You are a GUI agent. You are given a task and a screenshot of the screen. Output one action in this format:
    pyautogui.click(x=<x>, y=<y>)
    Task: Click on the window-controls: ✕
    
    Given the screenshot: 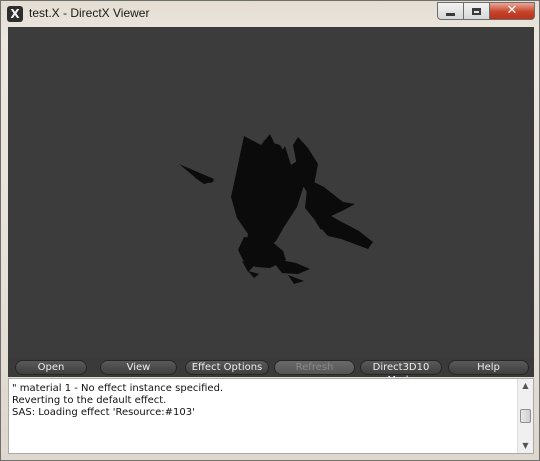 What is the action you would take?
    pyautogui.click(x=486, y=11)
    